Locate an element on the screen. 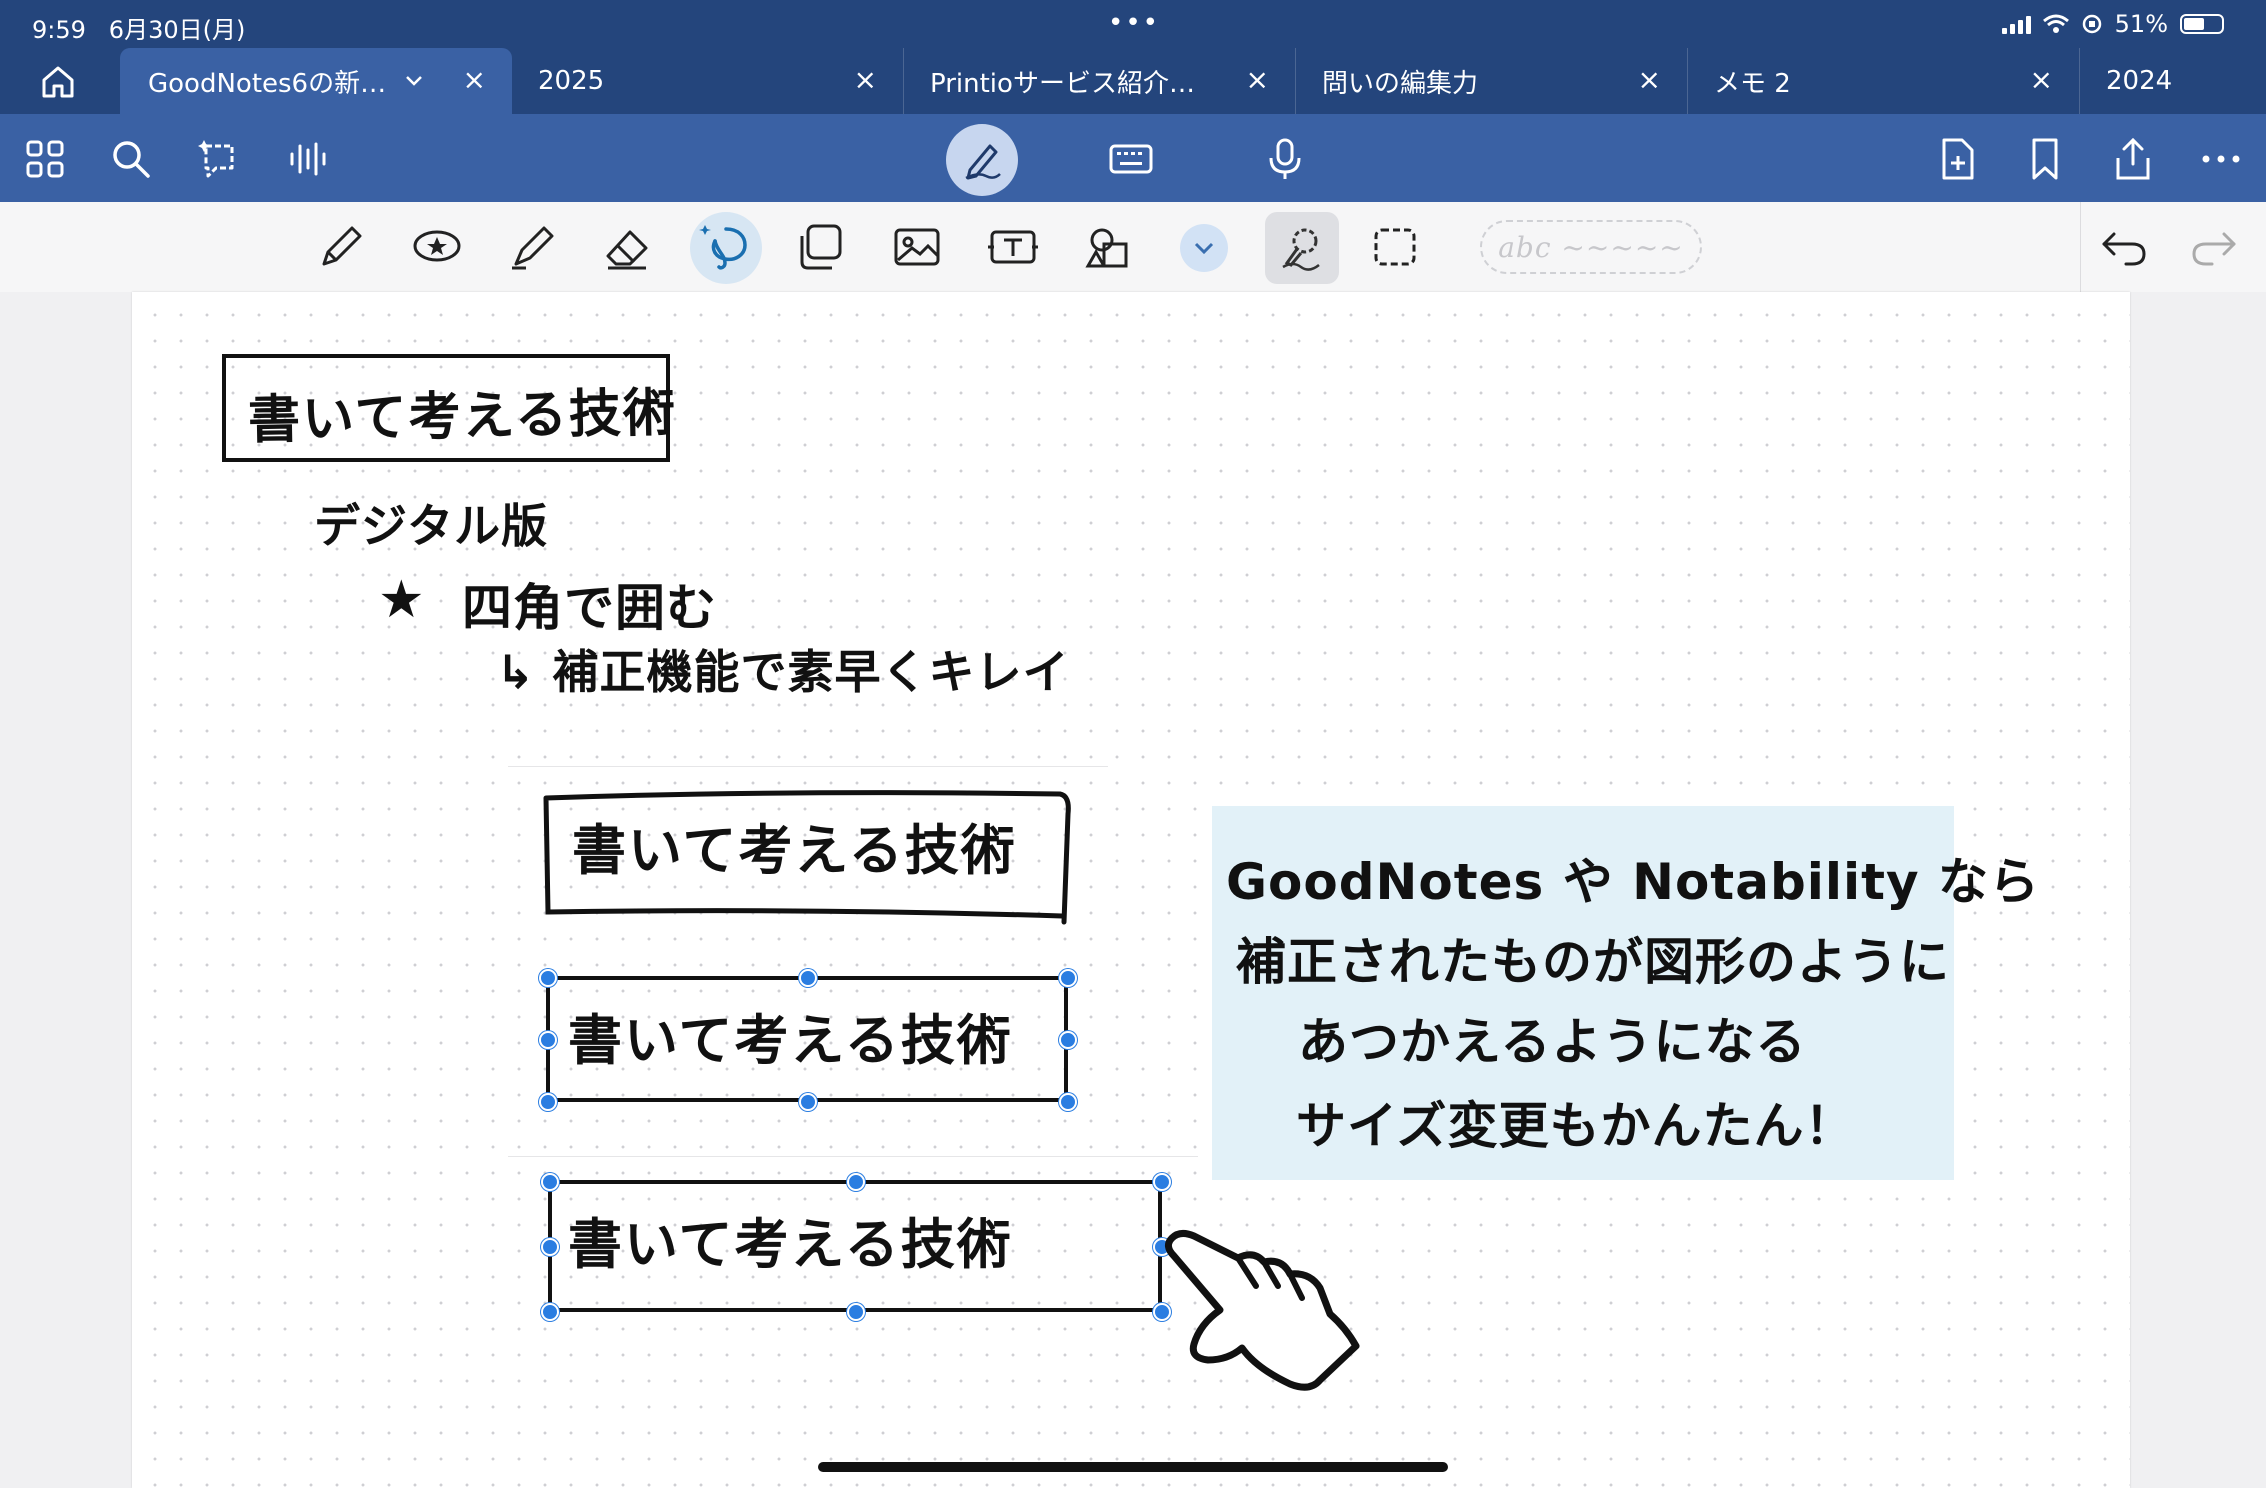 This screenshot has width=2266, height=1488. pen-mode-icon is located at coordinates (983, 162).